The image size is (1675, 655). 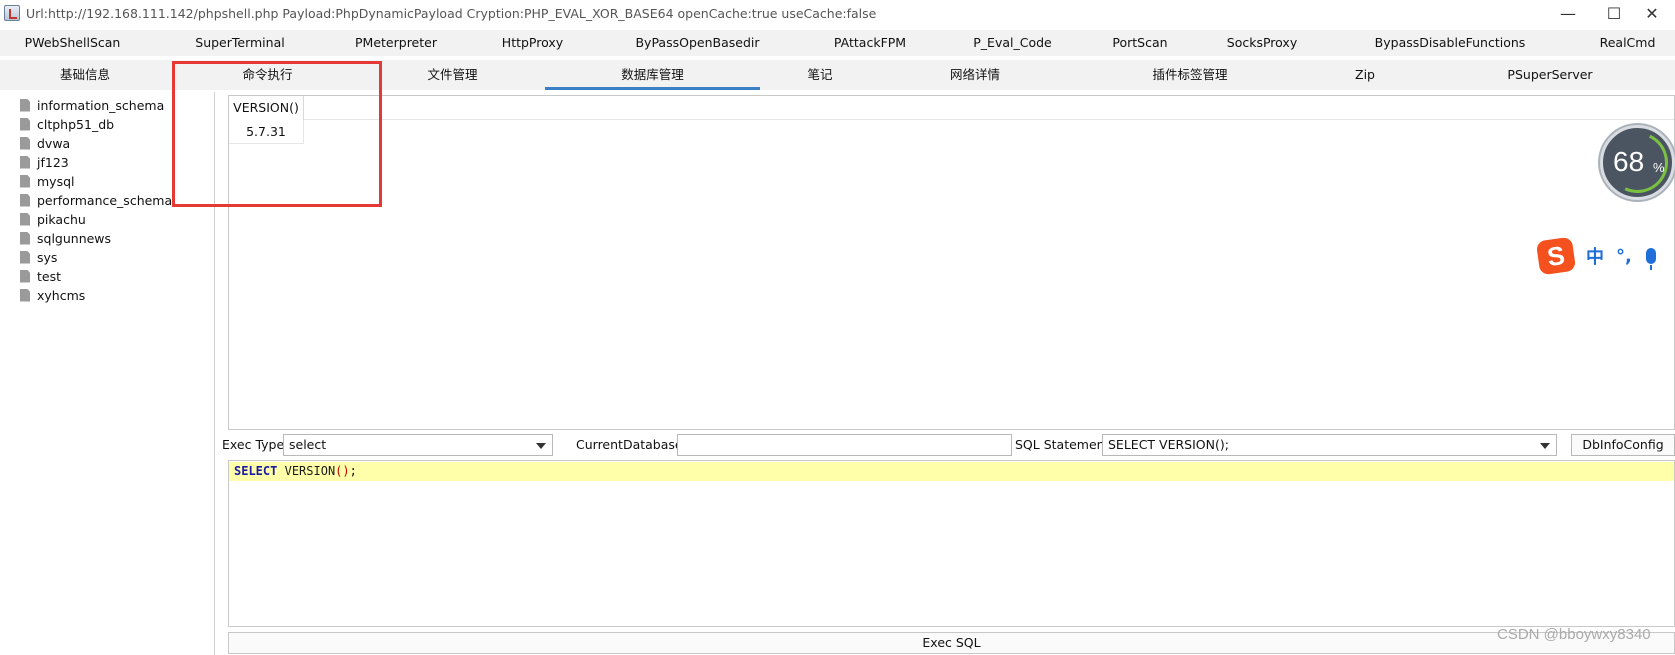 What do you see at coordinates (418, 445) in the screenshot?
I see `exec-type-select: select` at bounding box center [418, 445].